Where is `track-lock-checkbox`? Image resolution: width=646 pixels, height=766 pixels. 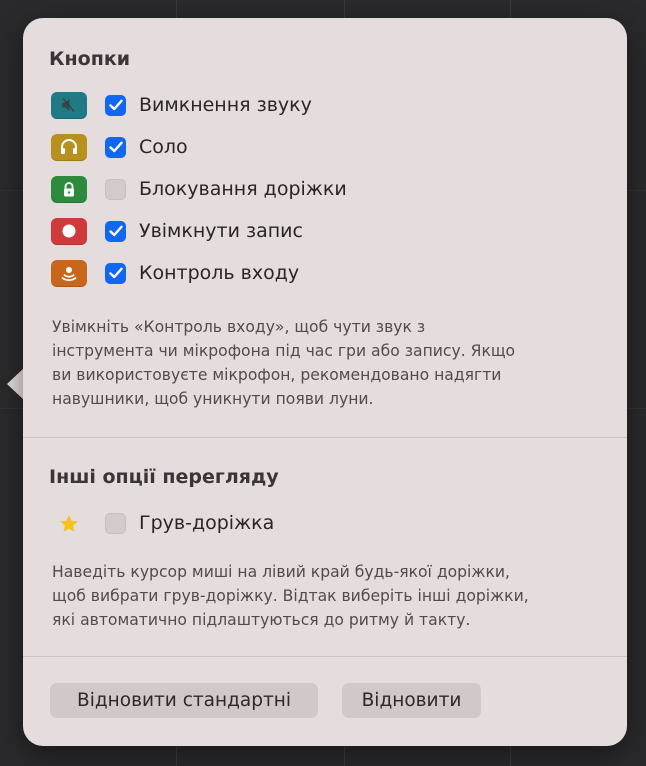
track-lock-checkbox is located at coordinates (115, 189).